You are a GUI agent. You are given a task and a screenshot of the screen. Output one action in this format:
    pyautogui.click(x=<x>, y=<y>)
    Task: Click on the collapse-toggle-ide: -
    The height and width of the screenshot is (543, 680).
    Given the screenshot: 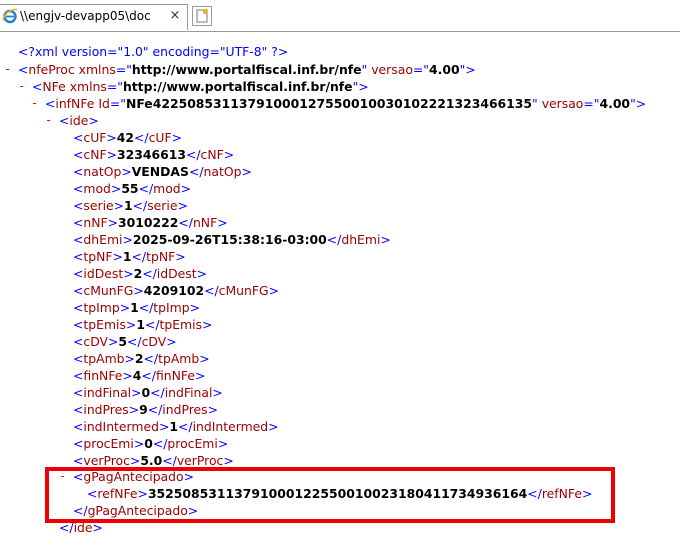 What is the action you would take?
    pyautogui.click(x=48, y=120)
    